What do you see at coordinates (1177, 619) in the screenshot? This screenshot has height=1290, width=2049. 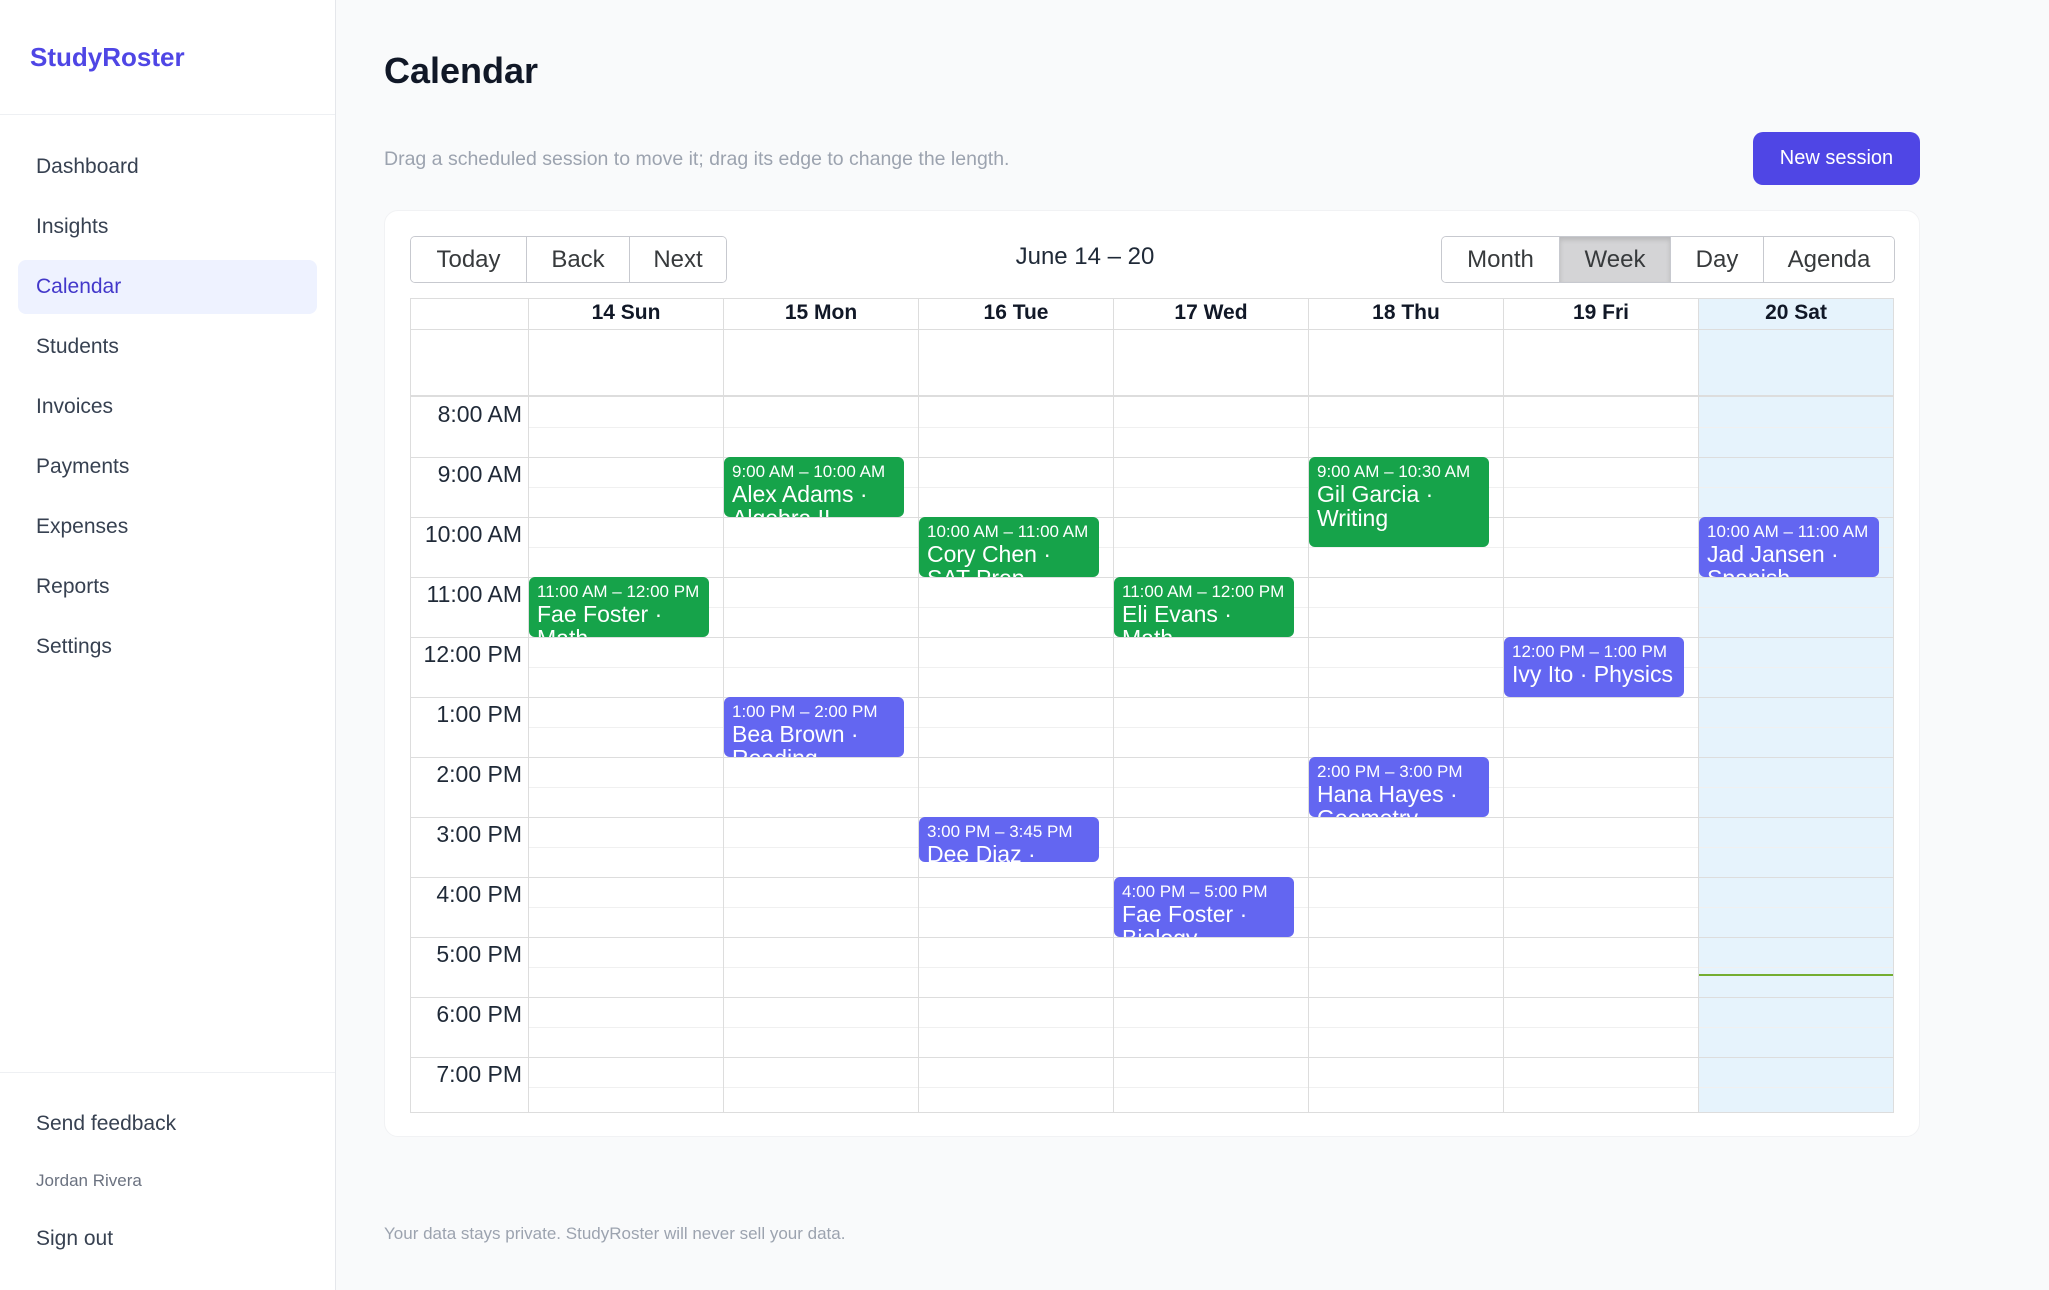 I see `event-title: Eli Evans · Math` at bounding box center [1177, 619].